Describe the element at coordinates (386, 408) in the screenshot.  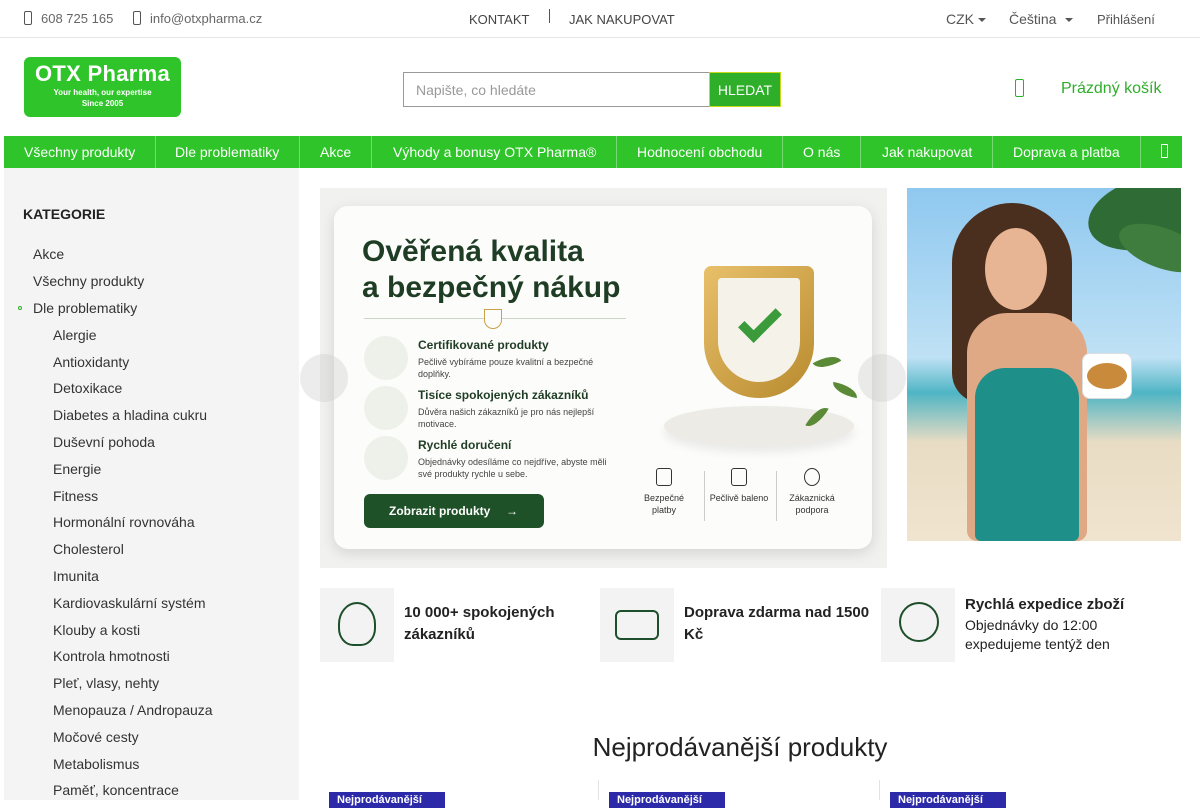
I see `people-icon` at that location.